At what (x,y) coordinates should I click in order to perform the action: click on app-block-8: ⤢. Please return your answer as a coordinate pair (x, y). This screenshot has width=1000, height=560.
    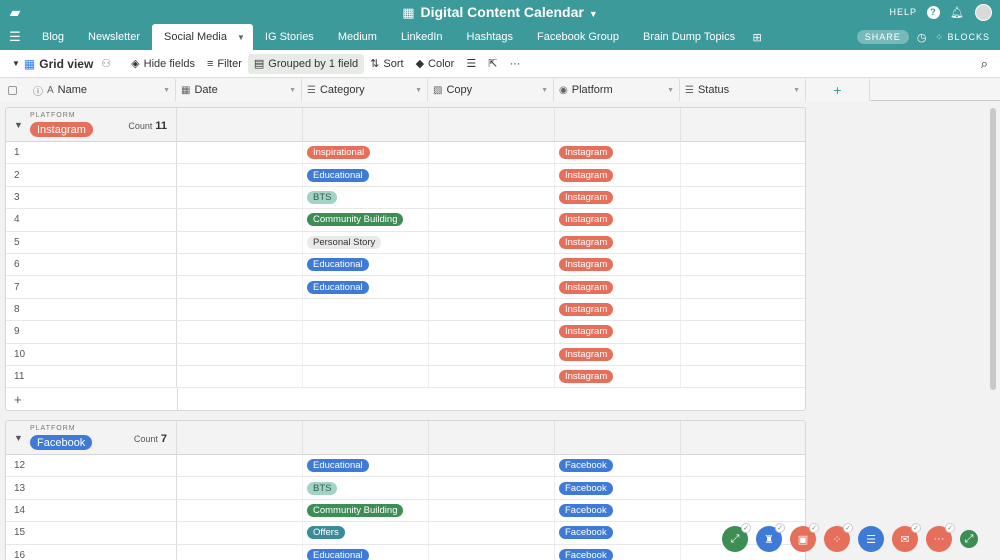
    Looking at the image, I should click on (969, 539).